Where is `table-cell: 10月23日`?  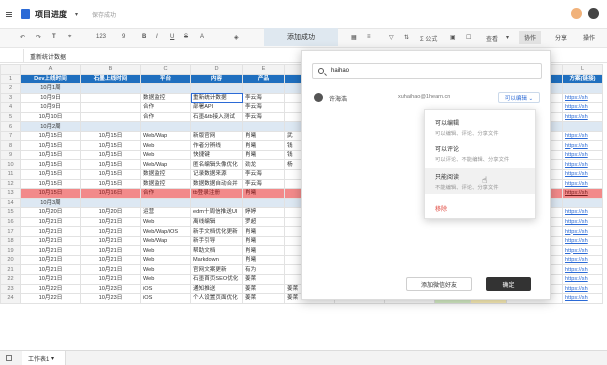 table-cell: 10月23日 is located at coordinates (110, 298).